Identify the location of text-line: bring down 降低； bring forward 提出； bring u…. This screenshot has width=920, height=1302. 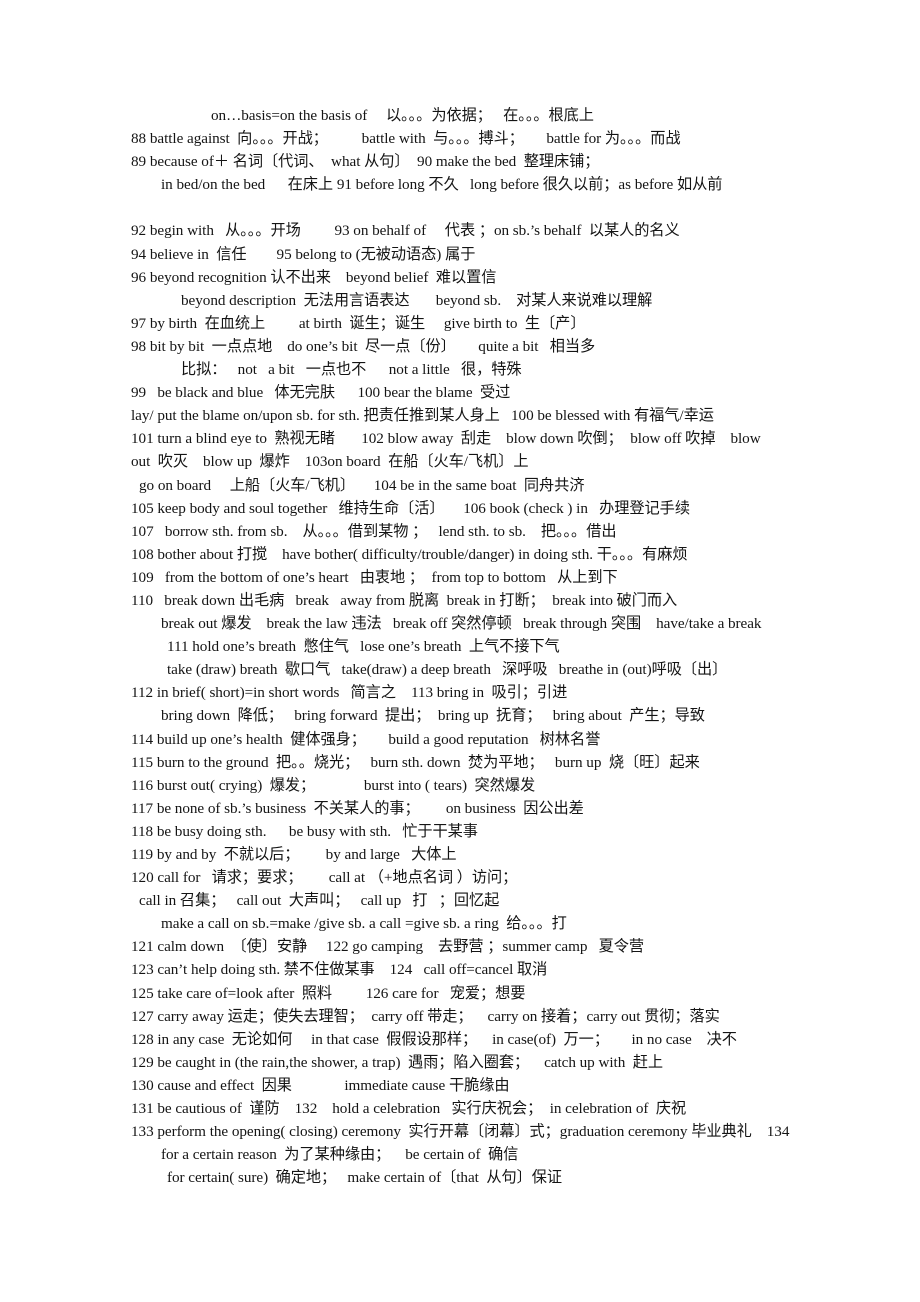
(433, 716).